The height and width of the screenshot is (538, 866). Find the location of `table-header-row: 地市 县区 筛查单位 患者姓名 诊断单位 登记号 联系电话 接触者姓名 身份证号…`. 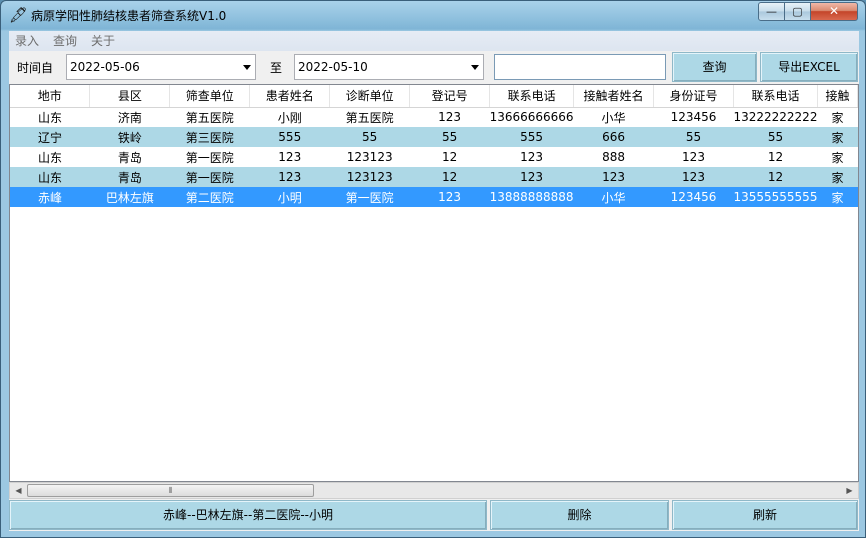

table-header-row: 地市 县区 筛查单位 患者姓名 诊断单位 登记号 联系电话 接触者姓名 身份证号… is located at coordinates (434, 96).